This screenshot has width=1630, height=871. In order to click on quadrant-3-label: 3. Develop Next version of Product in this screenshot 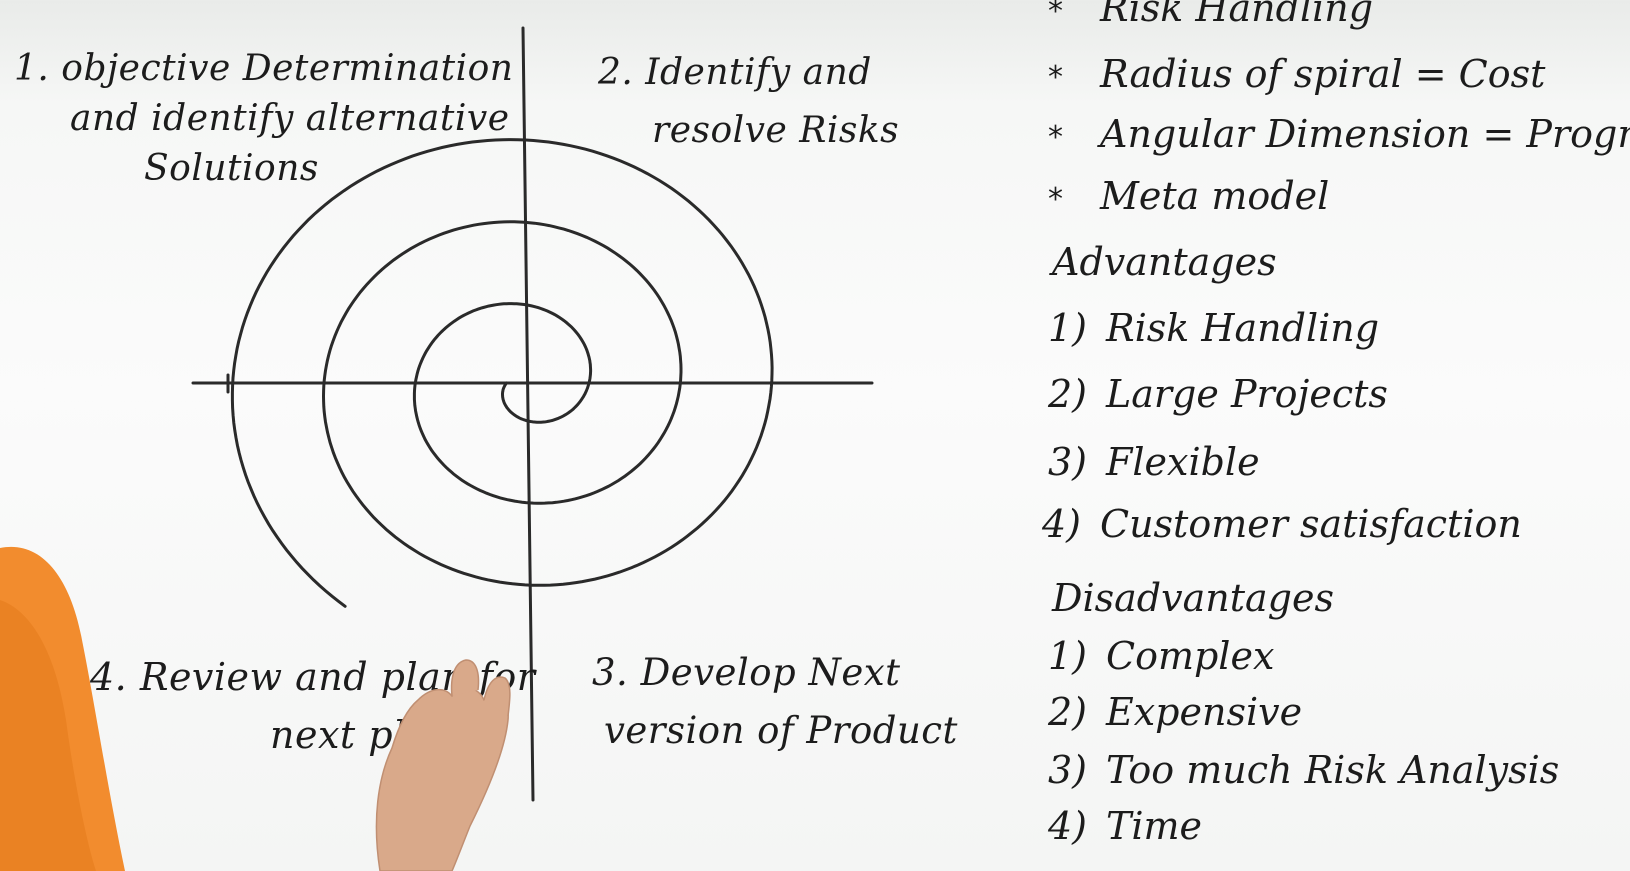, I will do `click(775, 702)`.